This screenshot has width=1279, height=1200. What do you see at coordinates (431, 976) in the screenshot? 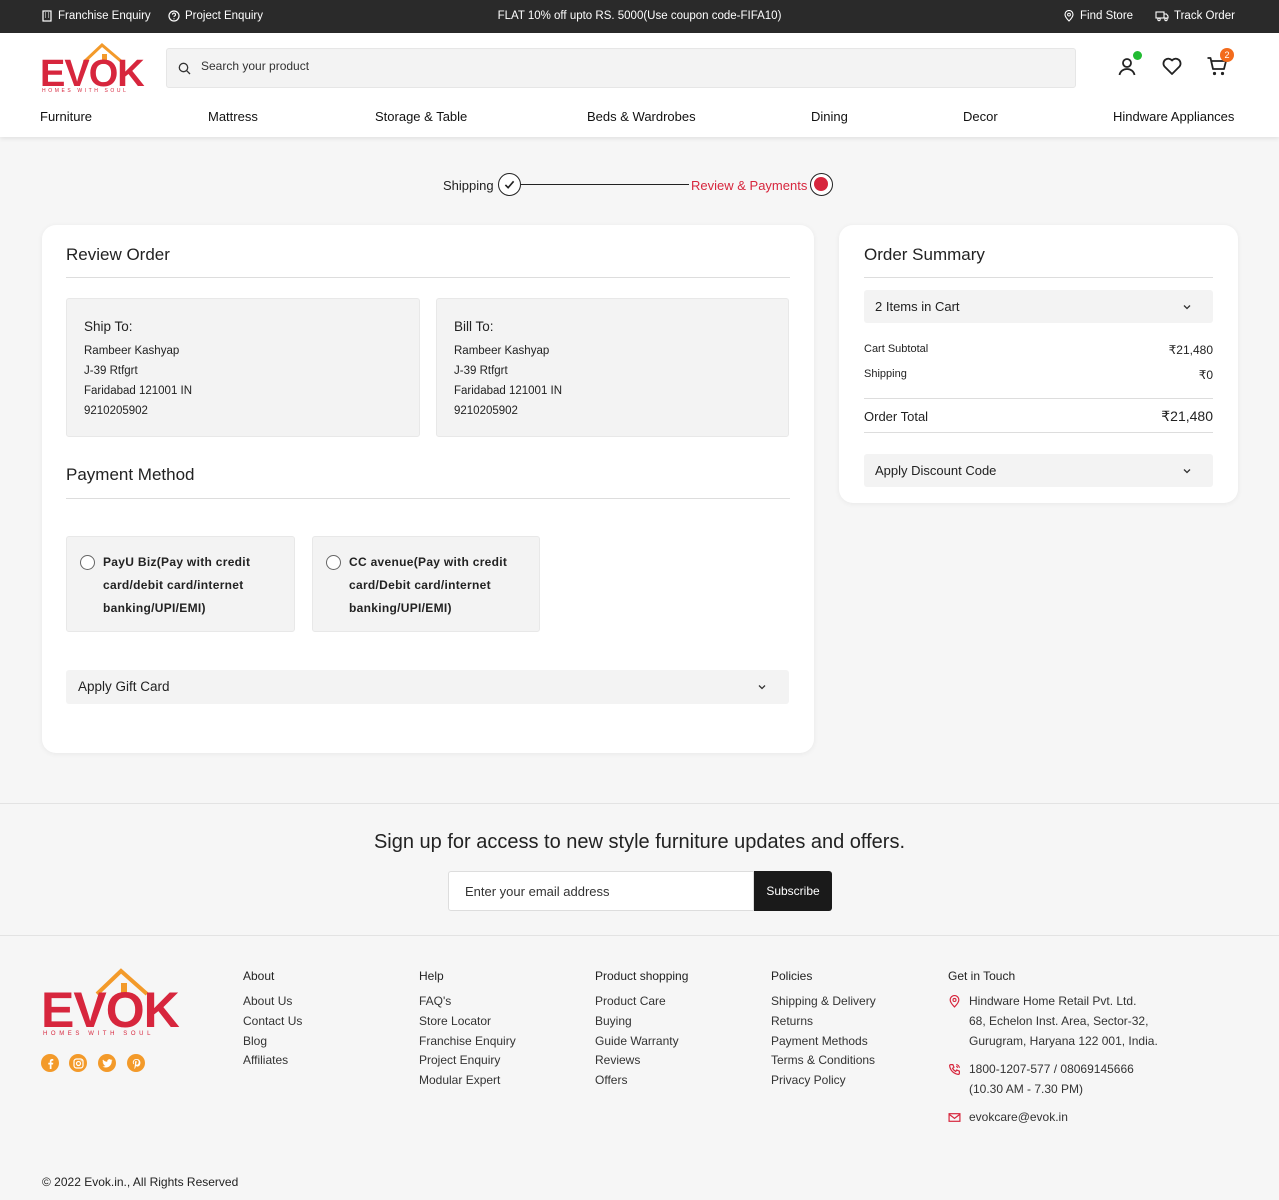
I see `footer-help-heading: Help` at bounding box center [431, 976].